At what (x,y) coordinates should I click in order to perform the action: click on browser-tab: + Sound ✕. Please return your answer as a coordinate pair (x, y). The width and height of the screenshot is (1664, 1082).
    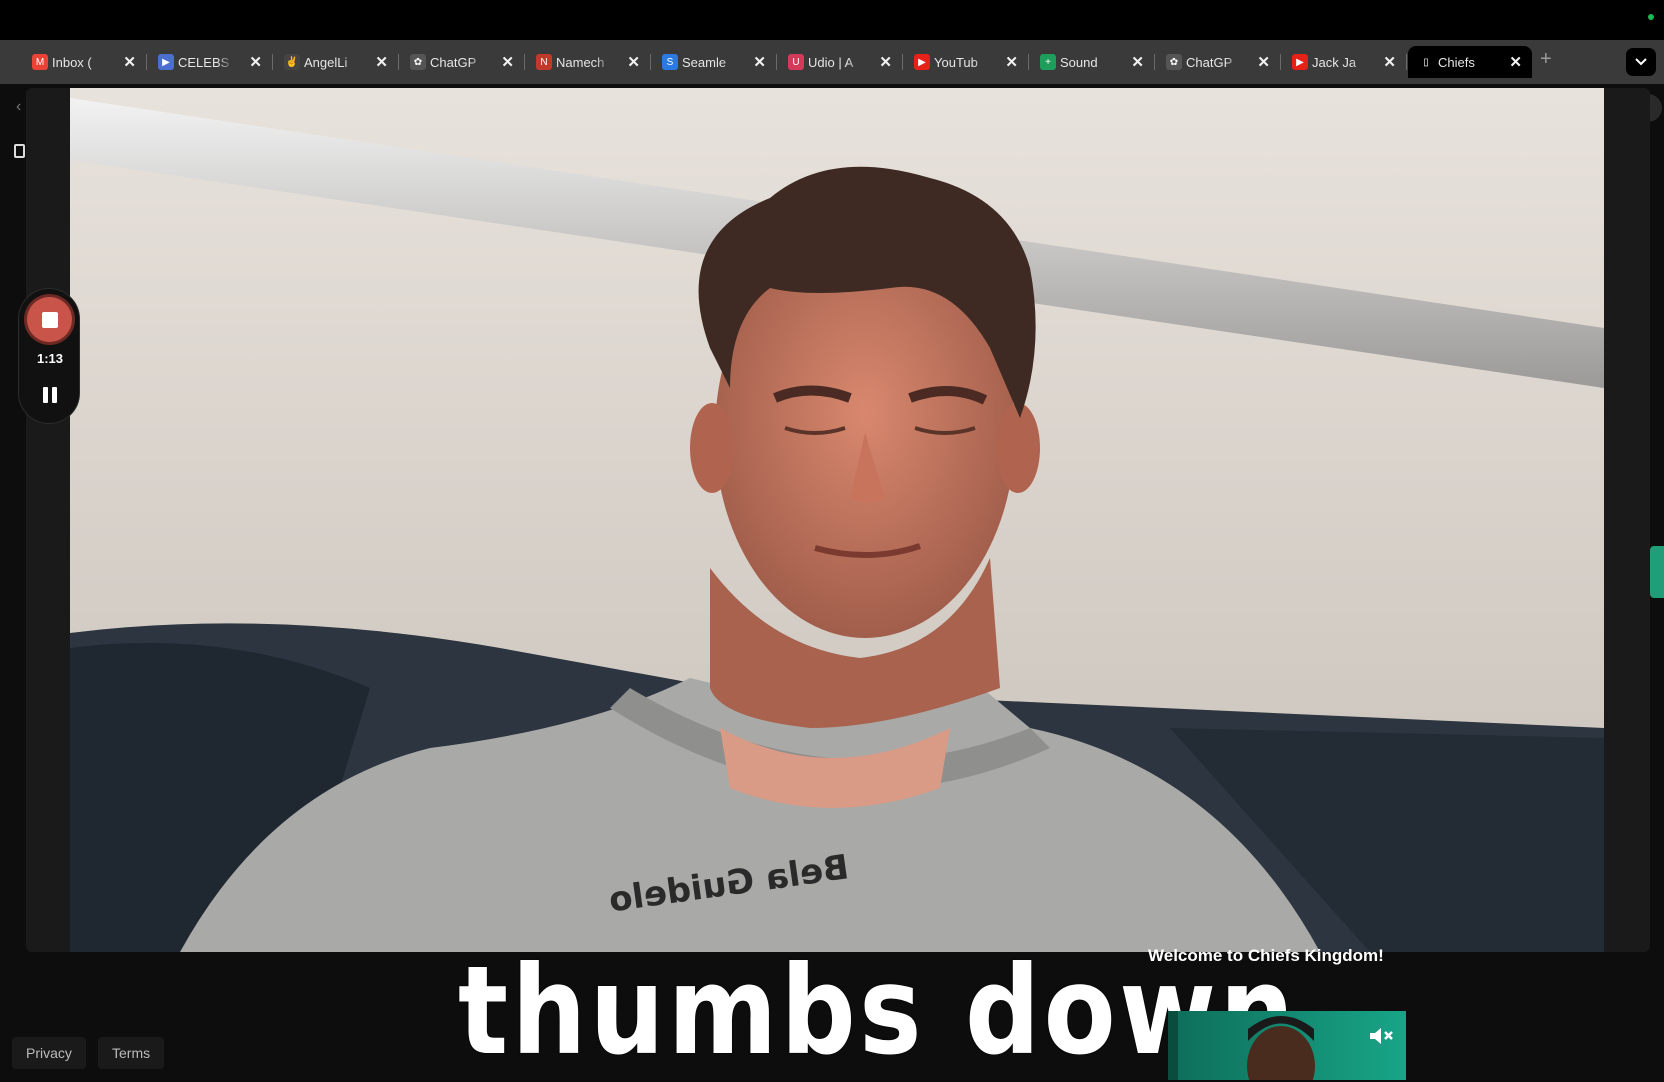
    Looking at the image, I should click on (1092, 62).